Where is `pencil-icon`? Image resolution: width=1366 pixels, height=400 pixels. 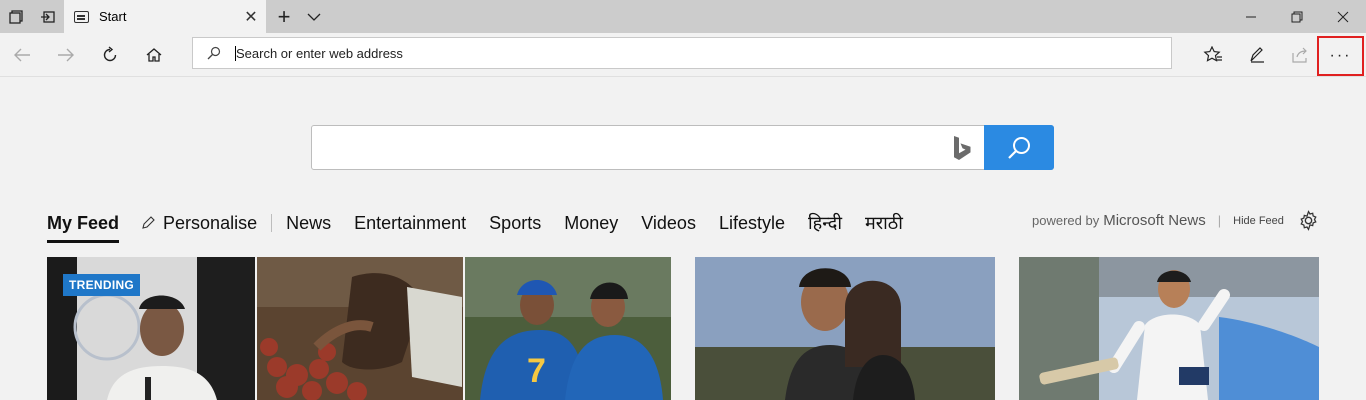 pencil-icon is located at coordinates (148, 223).